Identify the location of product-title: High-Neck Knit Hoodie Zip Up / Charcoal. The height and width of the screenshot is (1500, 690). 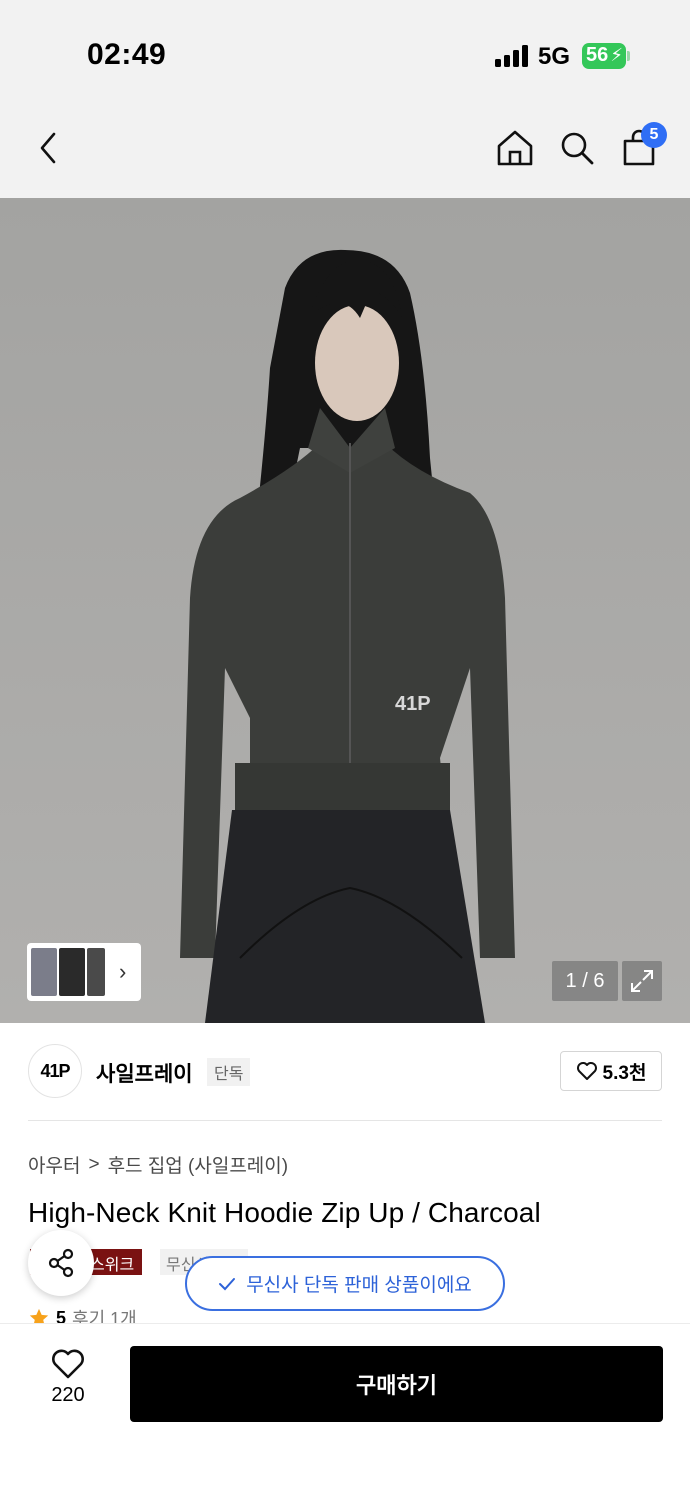
(284, 1212).